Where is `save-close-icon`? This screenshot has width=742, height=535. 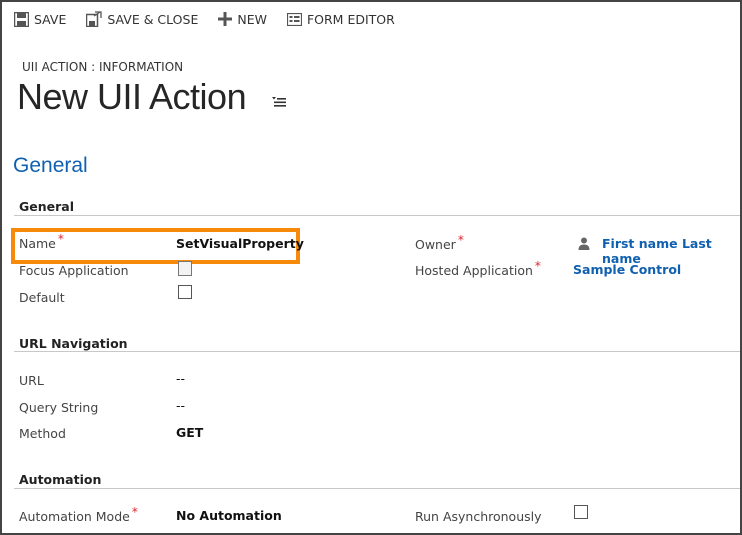
save-close-icon is located at coordinates (94, 19).